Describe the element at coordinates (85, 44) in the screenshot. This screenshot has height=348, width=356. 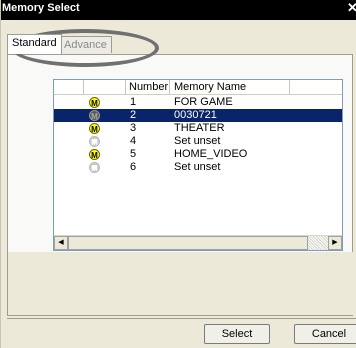
I see `tab-advance: Advance` at that location.